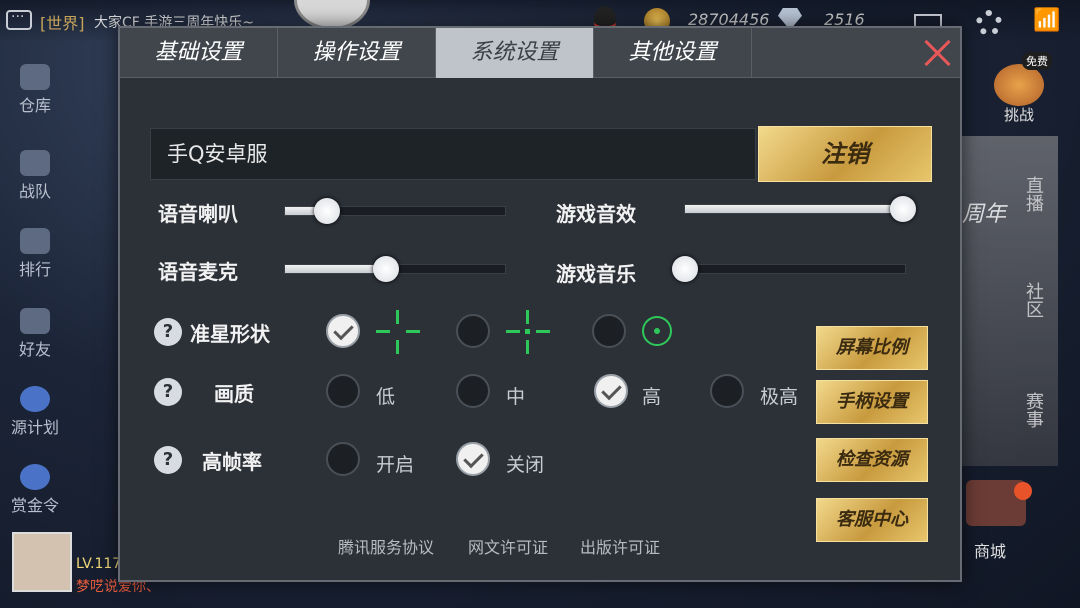  I want to click on tab-basic-settings: 基础设置, so click(199, 53).